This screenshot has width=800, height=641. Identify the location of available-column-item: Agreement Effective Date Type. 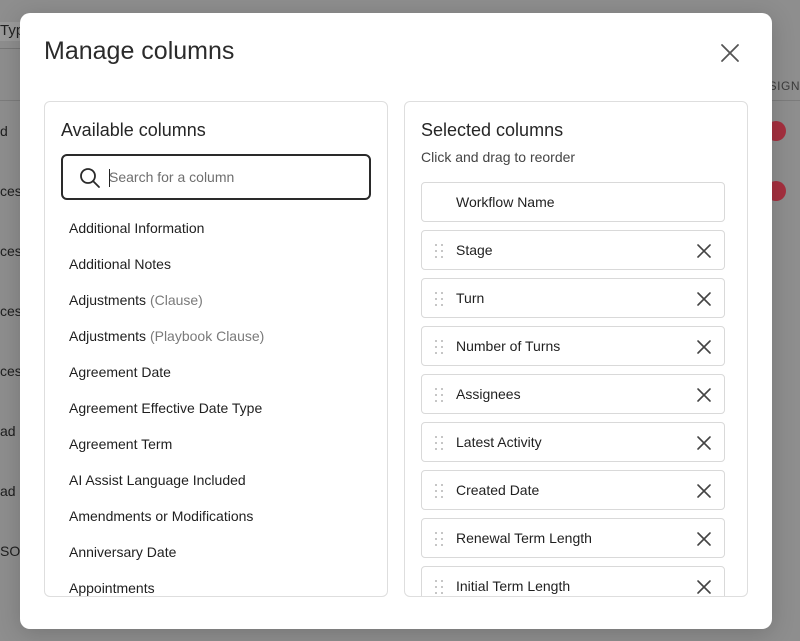
(216, 408).